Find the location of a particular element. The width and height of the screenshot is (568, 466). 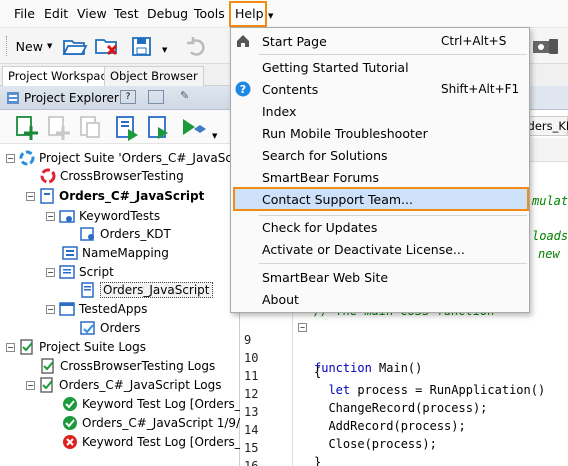

folder-close-icon is located at coordinates (106, 47).